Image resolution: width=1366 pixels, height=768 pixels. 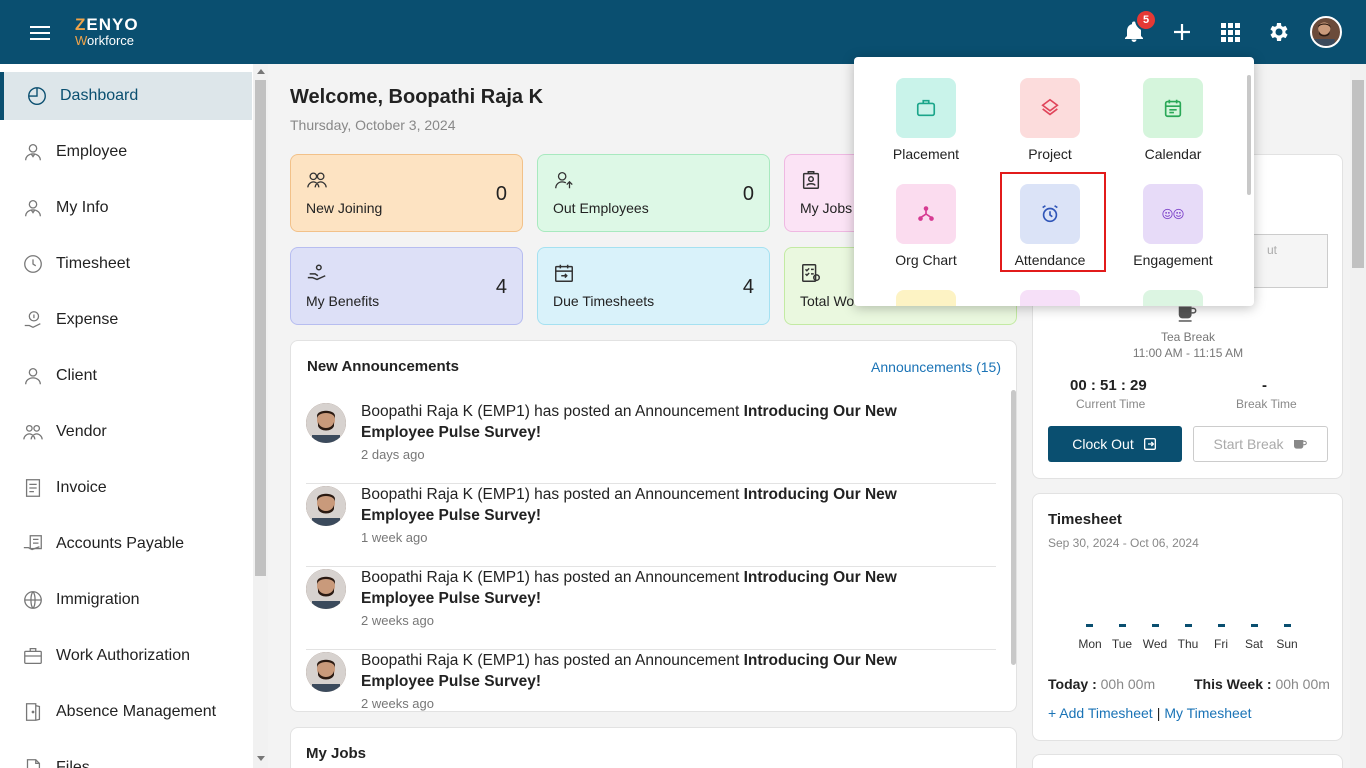 What do you see at coordinates (936, 367) in the screenshot?
I see `announcements-link: Announcements (15)` at bounding box center [936, 367].